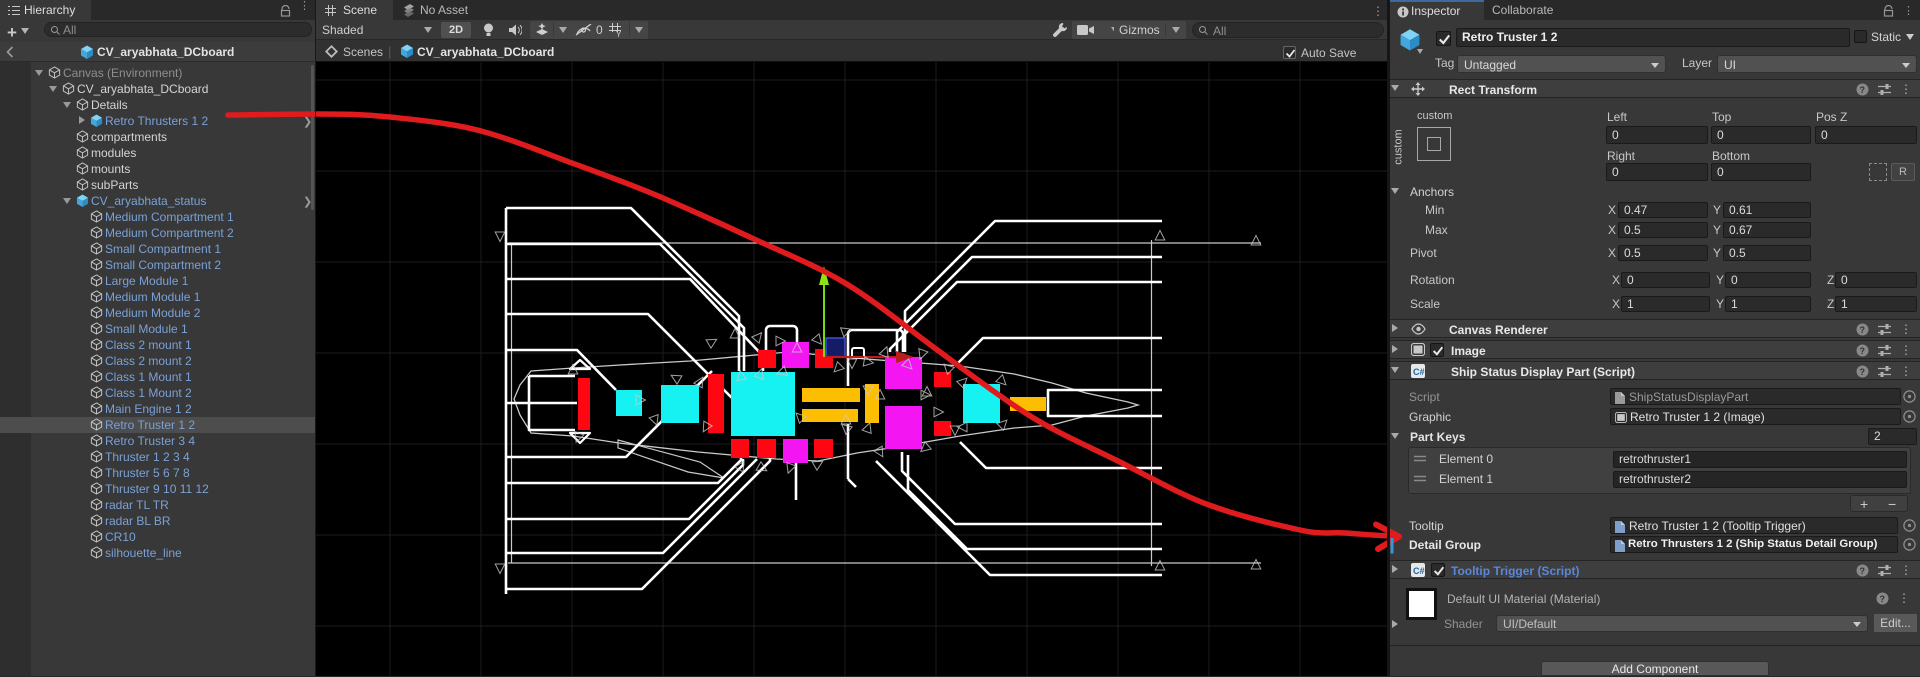 The image size is (1920, 677). Describe the element at coordinates (619, 33) in the screenshot. I see `svg-text: Y` at that location.